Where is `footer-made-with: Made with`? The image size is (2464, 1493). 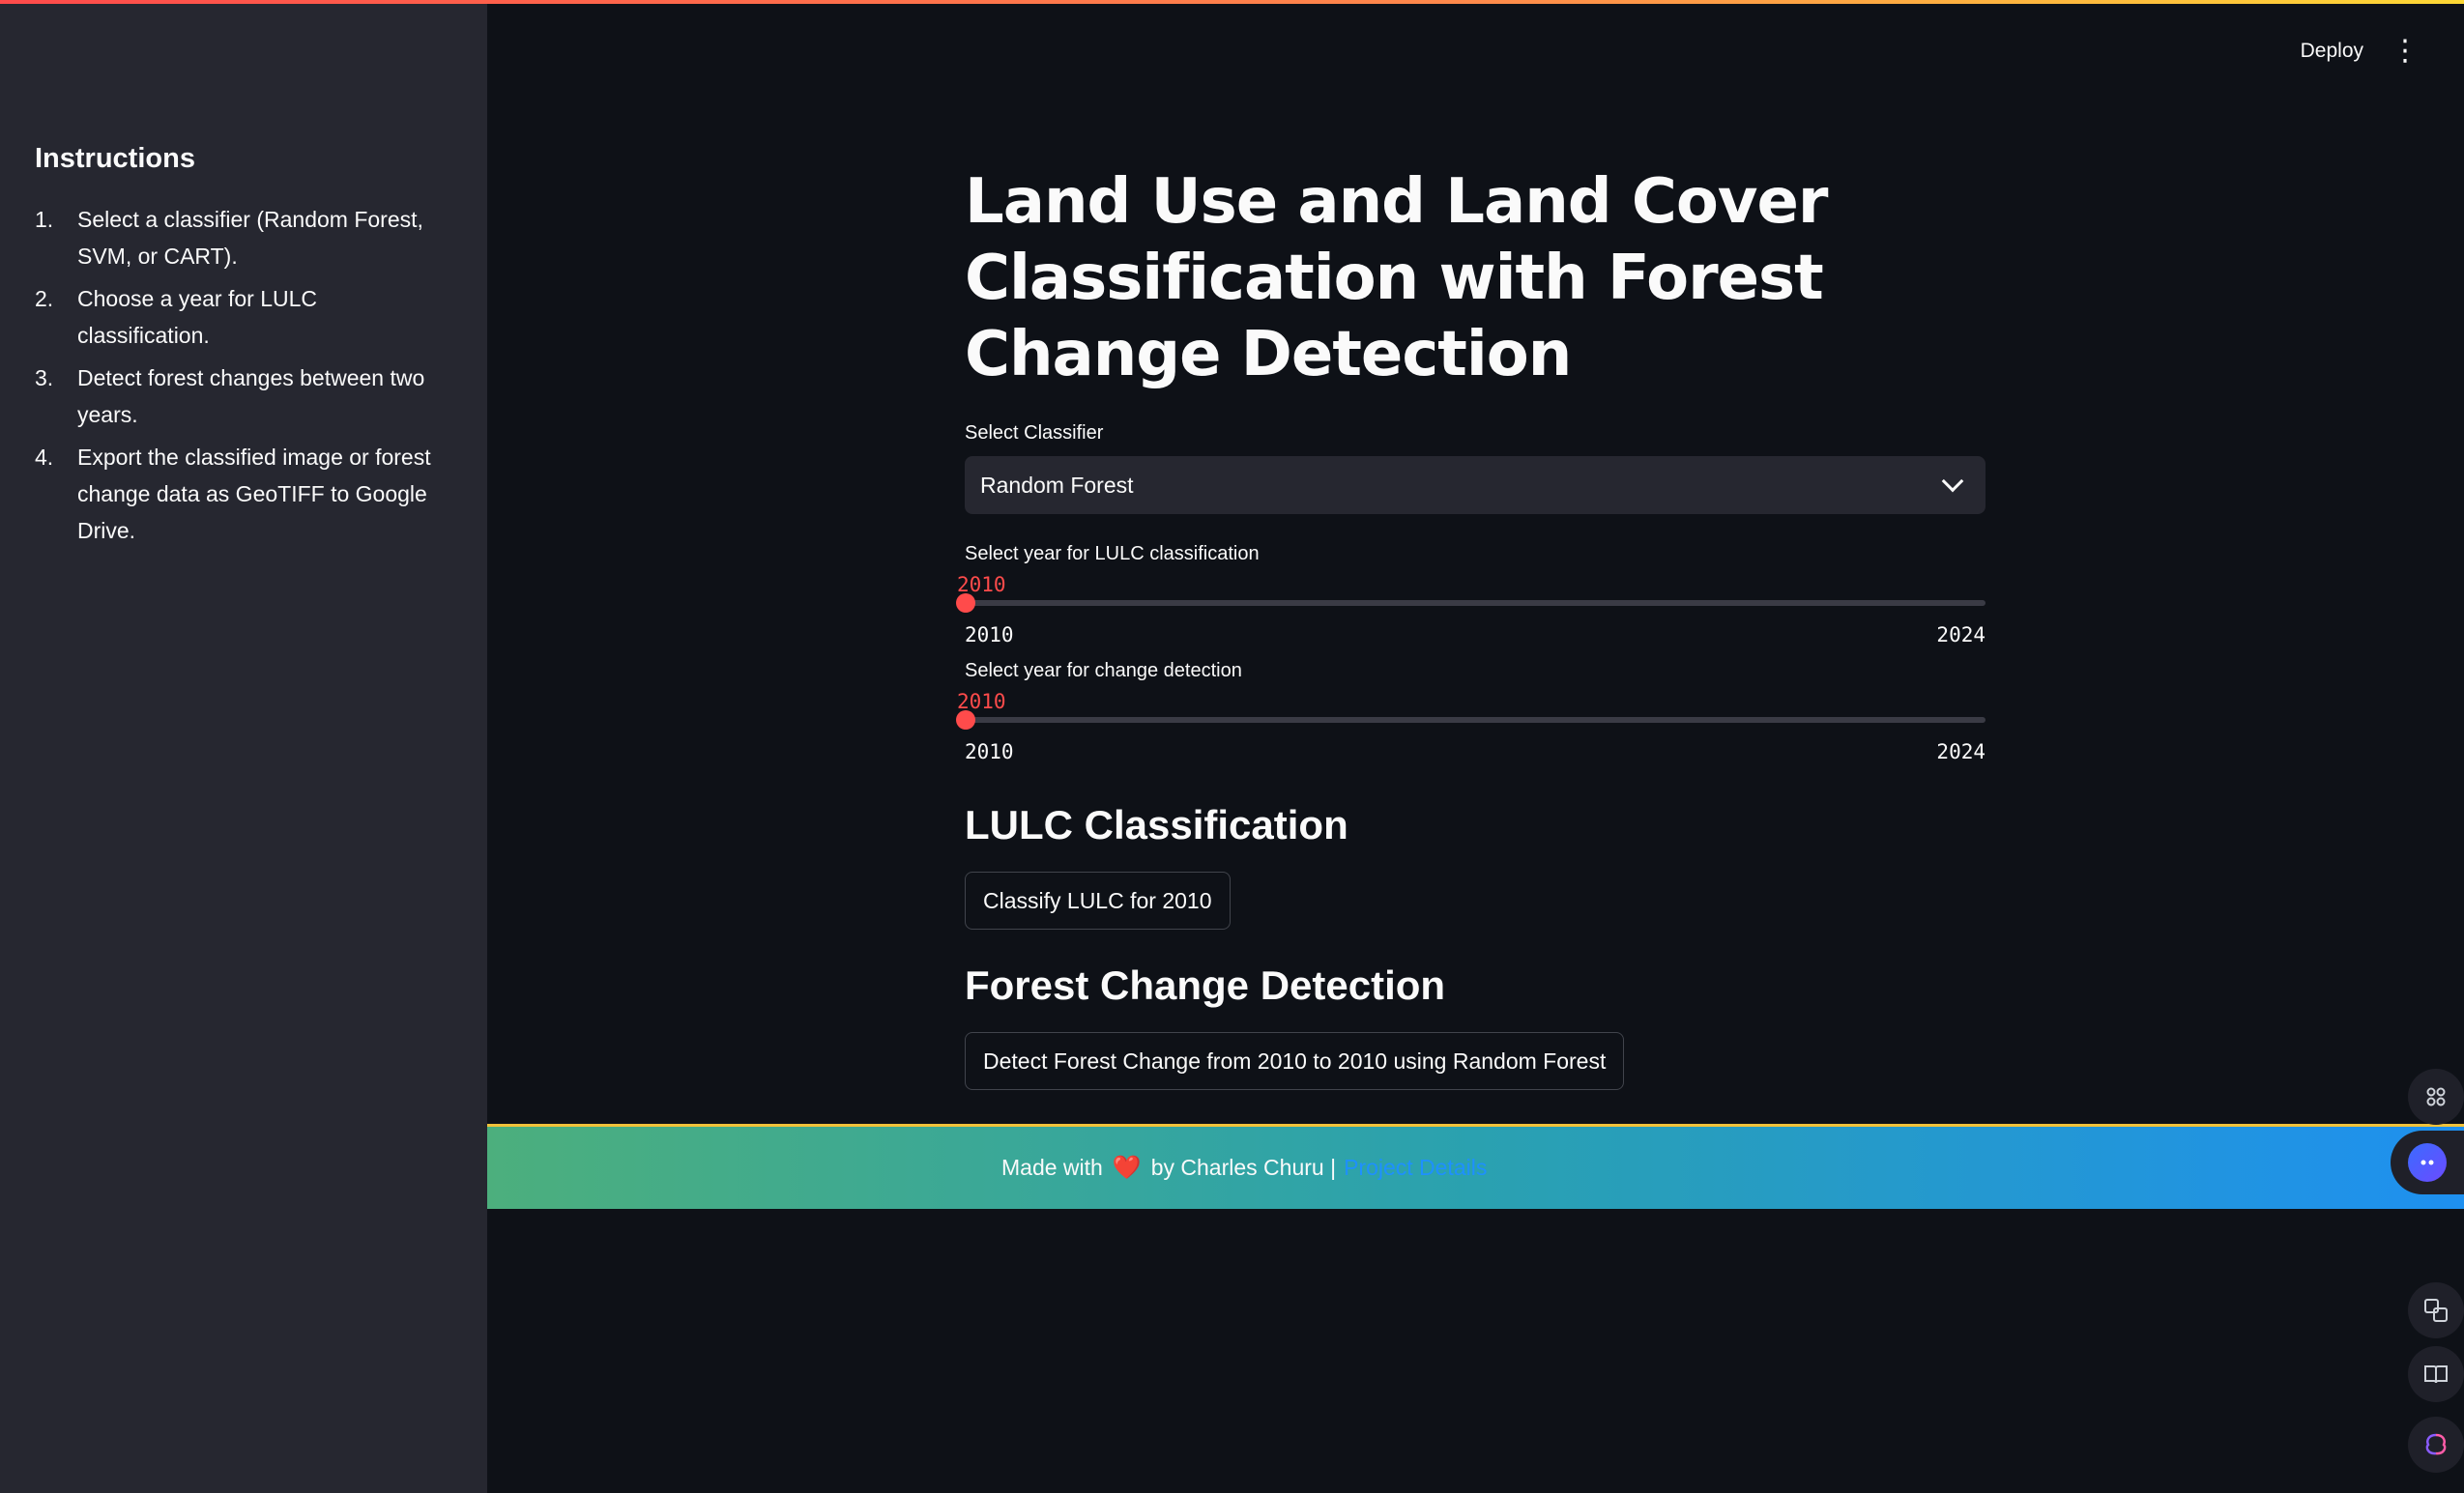
footer-made-with: Made with is located at coordinates (1052, 1167).